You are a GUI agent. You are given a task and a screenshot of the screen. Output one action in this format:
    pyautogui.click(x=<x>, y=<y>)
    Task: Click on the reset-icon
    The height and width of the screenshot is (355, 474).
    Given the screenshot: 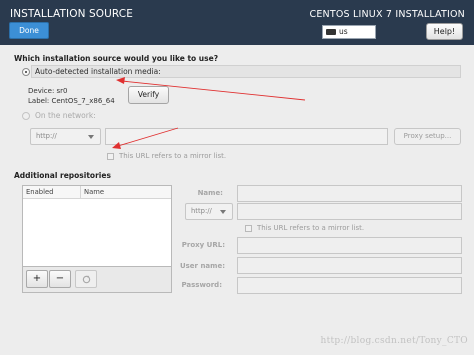 What is the action you would take?
    pyautogui.click(x=86, y=279)
    